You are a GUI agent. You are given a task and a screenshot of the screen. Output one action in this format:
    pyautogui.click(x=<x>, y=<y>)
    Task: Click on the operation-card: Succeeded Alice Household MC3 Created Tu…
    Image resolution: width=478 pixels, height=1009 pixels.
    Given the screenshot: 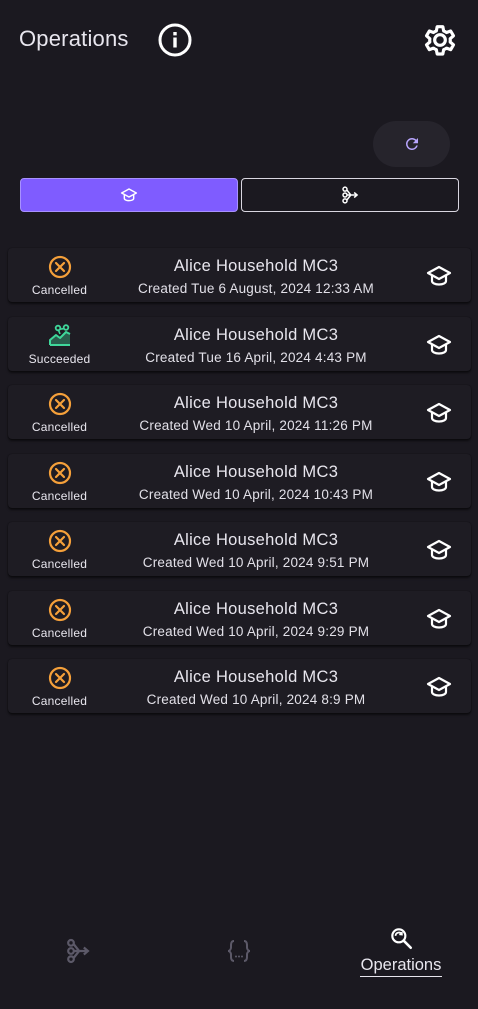 What is the action you would take?
    pyautogui.click(x=239, y=343)
    